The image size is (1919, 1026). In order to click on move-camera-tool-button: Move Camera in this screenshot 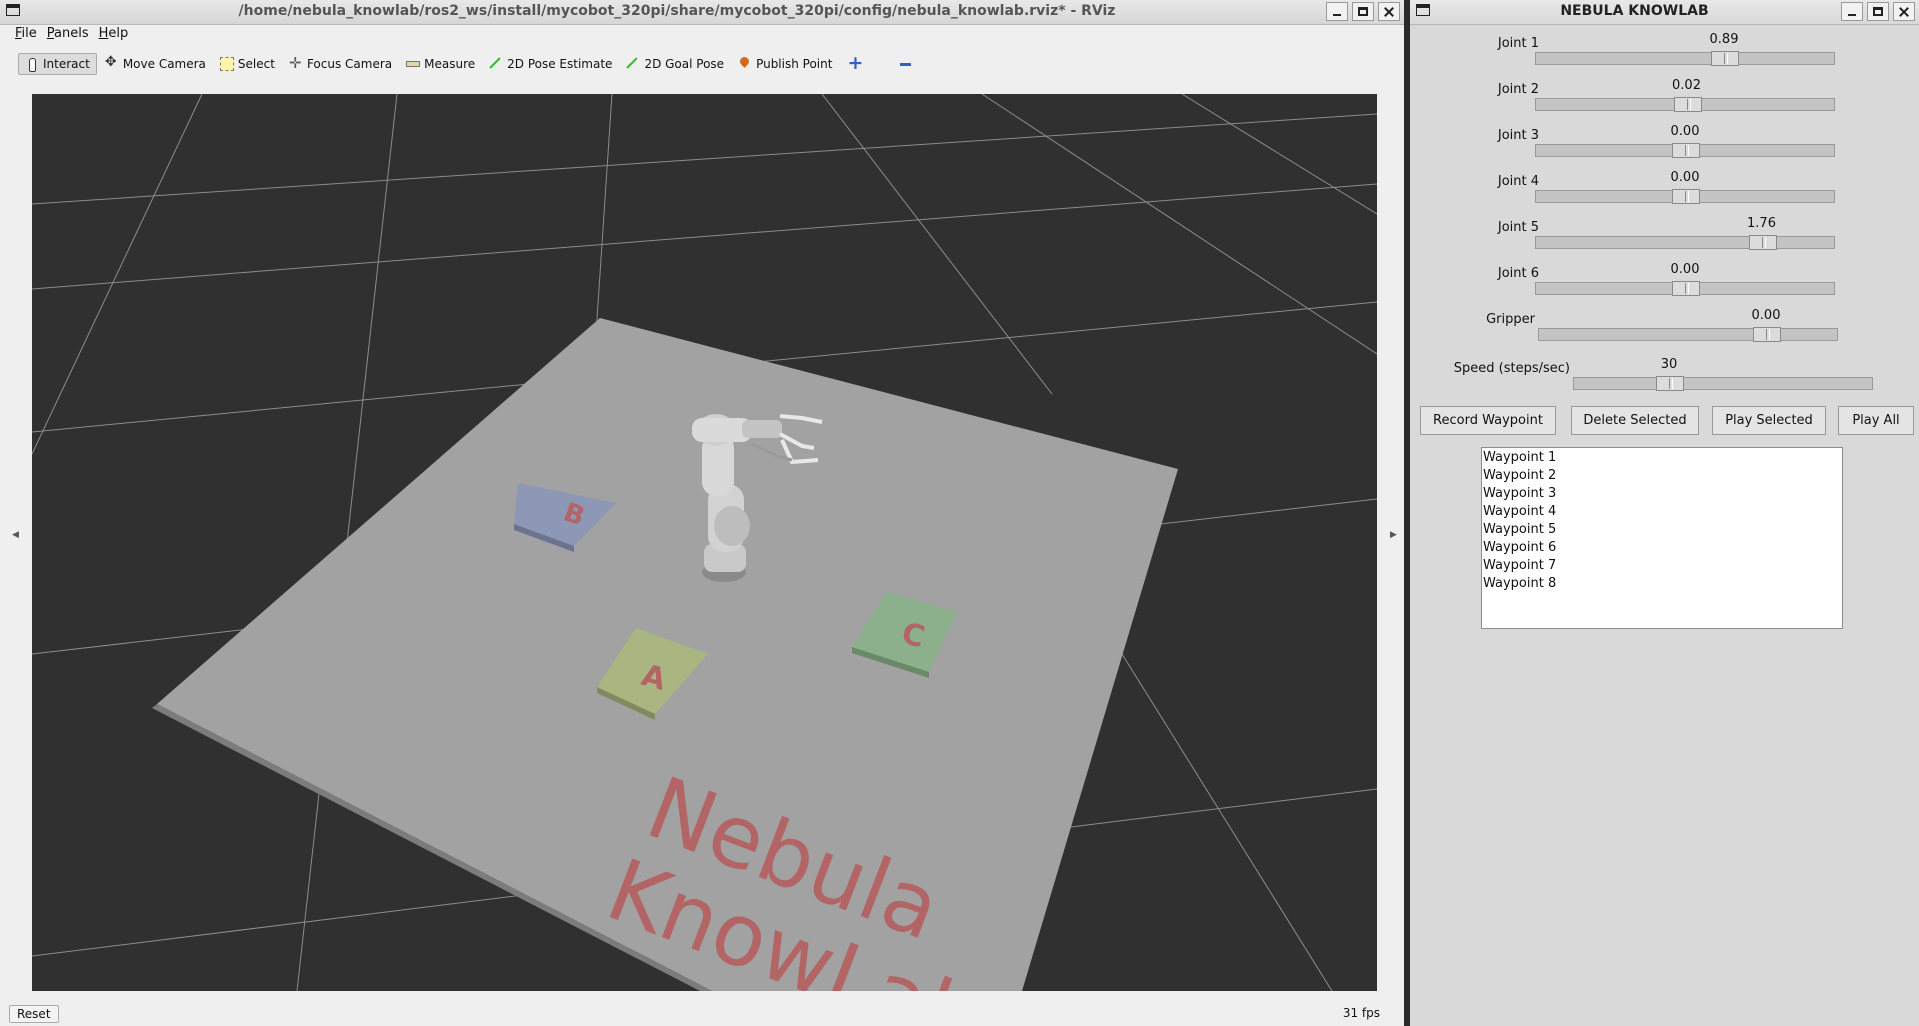, I will do `click(155, 64)`.